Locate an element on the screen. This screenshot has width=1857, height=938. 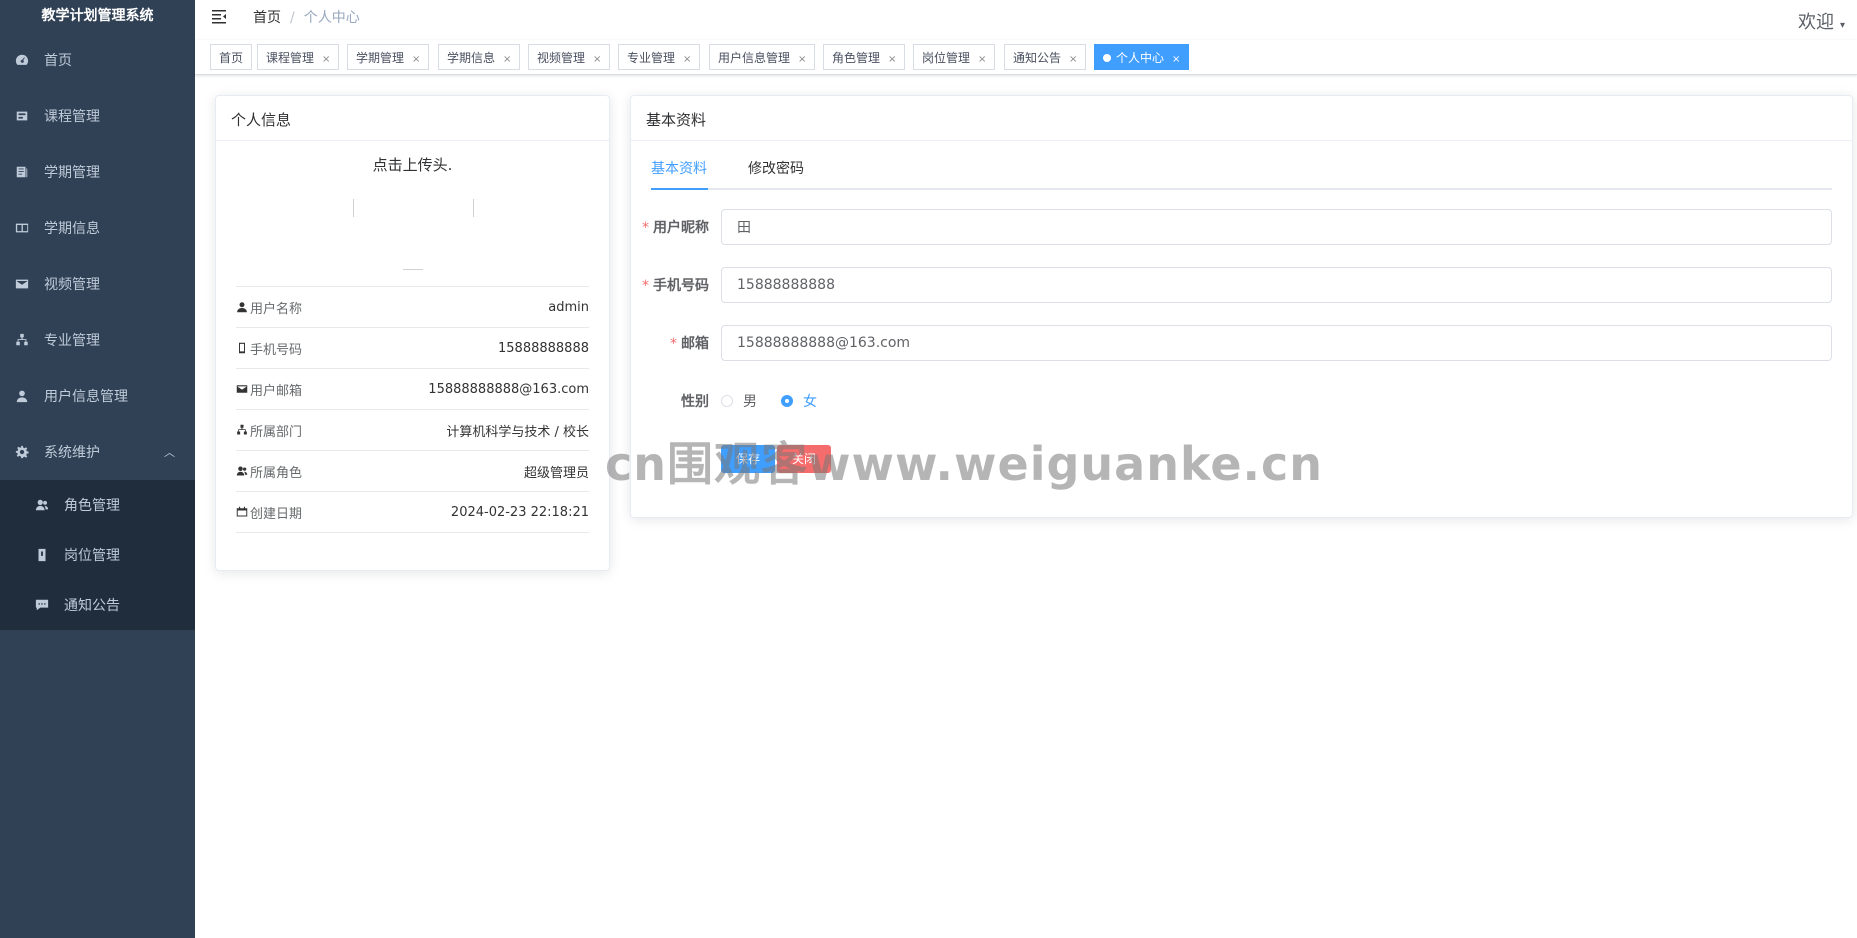
form-item-gender: 性别 男 女 is located at coordinates (1231, 401).